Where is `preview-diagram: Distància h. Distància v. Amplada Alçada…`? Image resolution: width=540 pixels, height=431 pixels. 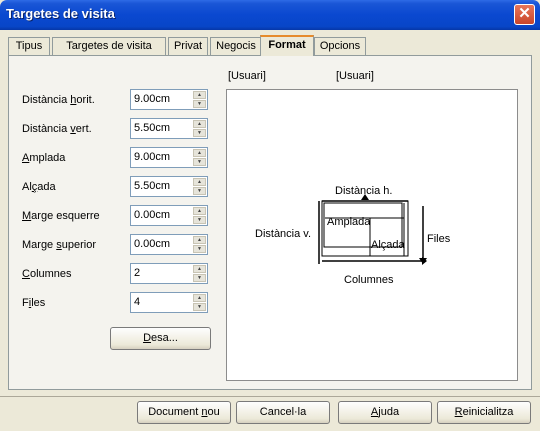
preview-diagram: Distància h. Distància v. Amplada Alçada… is located at coordinates (353, 235).